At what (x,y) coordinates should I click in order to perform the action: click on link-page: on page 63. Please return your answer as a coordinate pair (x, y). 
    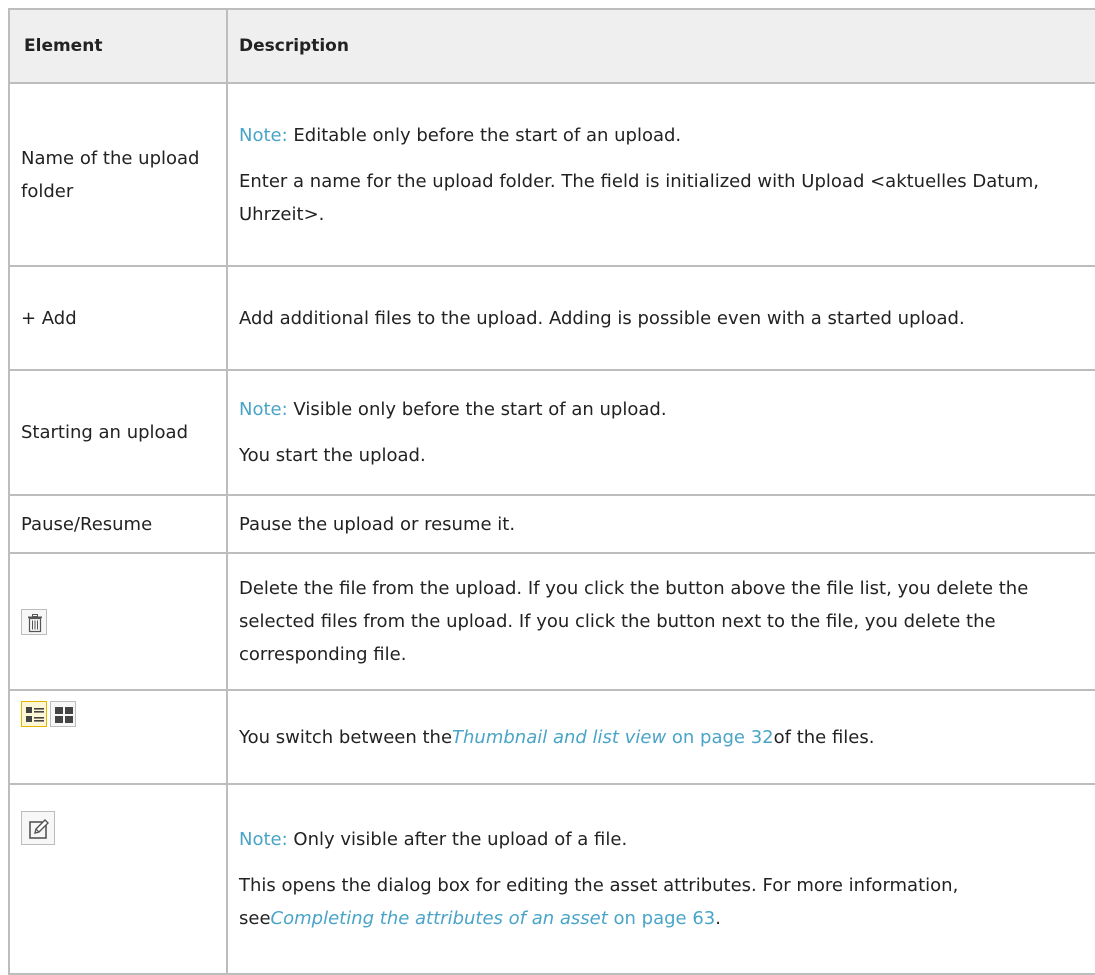
    Looking at the image, I should click on (662, 918).